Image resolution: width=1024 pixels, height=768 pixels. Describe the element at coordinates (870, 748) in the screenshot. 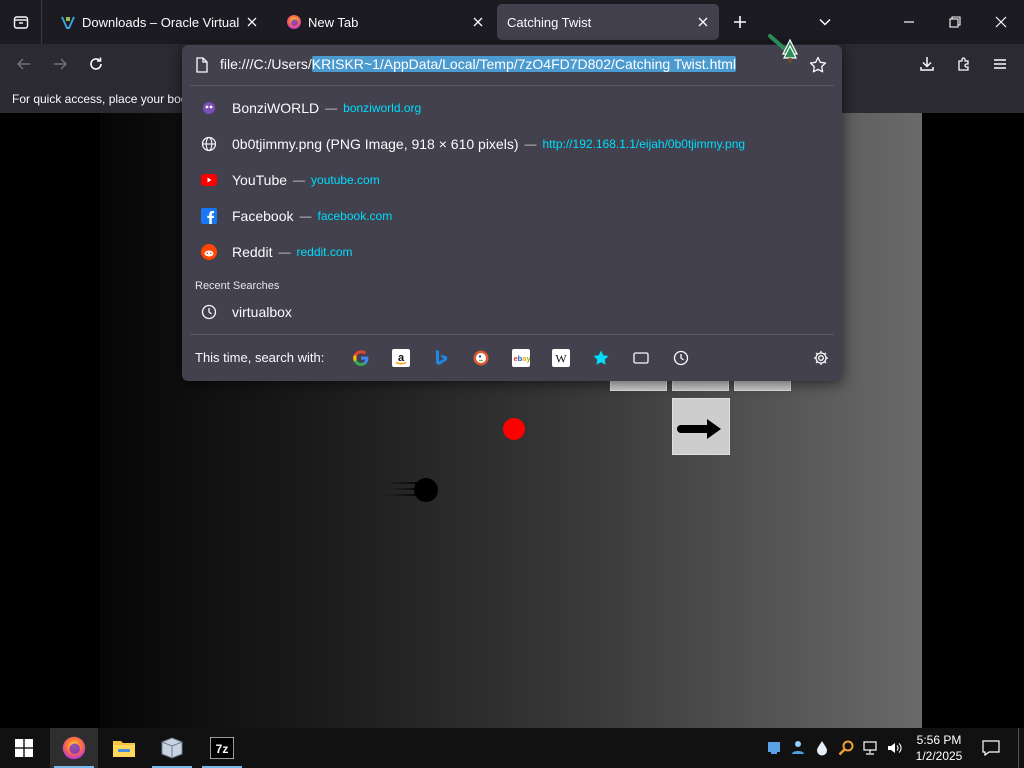

I see `tray-network-icon` at that location.